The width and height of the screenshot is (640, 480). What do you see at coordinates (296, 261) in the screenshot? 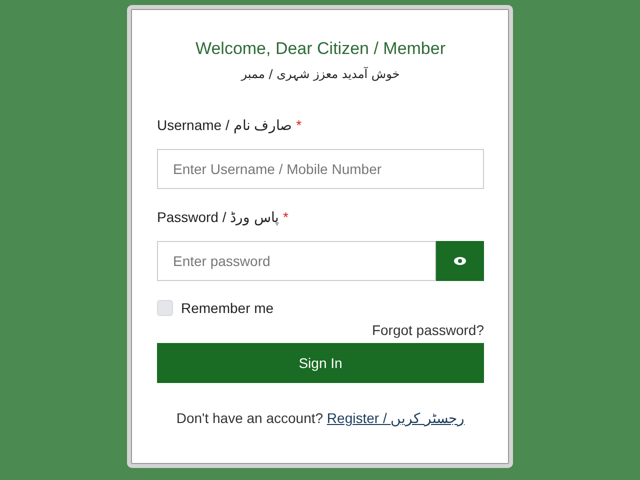
I see `password-field: Enter password` at bounding box center [296, 261].